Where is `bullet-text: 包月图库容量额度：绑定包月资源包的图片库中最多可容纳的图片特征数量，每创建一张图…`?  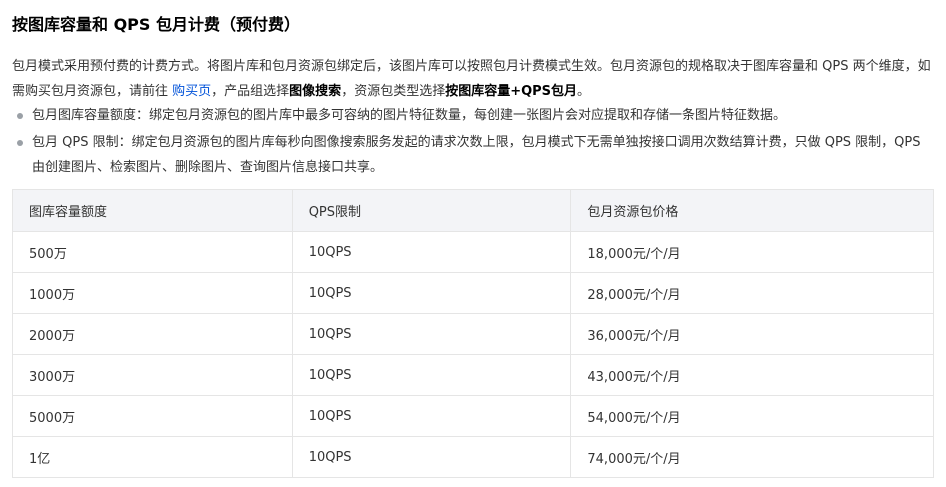
bullet-text: 包月图库容量额度：绑定包月资源包的图片库中最多可容纳的图片特征数量，每创建一张图… is located at coordinates (409, 115).